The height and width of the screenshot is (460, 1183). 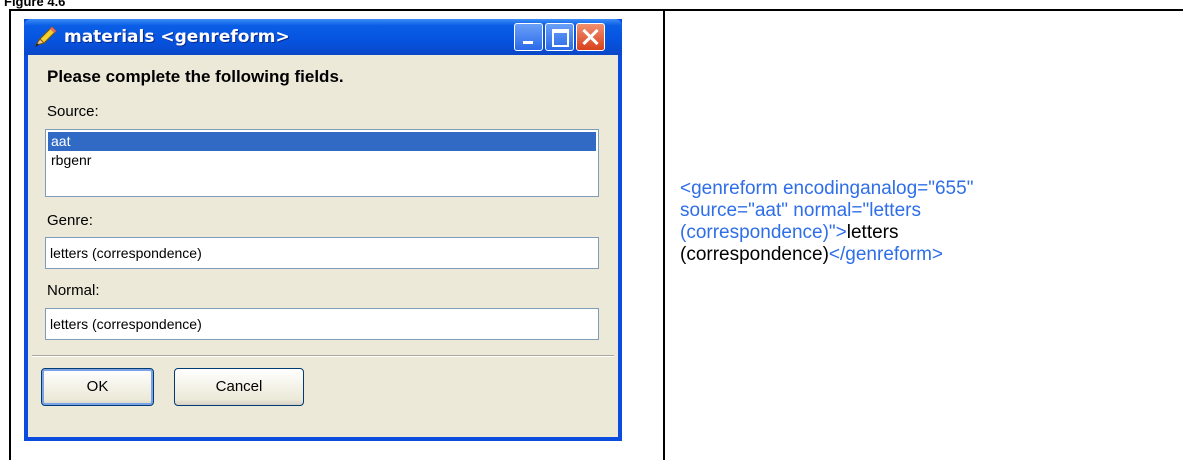 What do you see at coordinates (800, 210) in the screenshot?
I see `xml-open-tag-line2: source="aat" normal="letters` at bounding box center [800, 210].